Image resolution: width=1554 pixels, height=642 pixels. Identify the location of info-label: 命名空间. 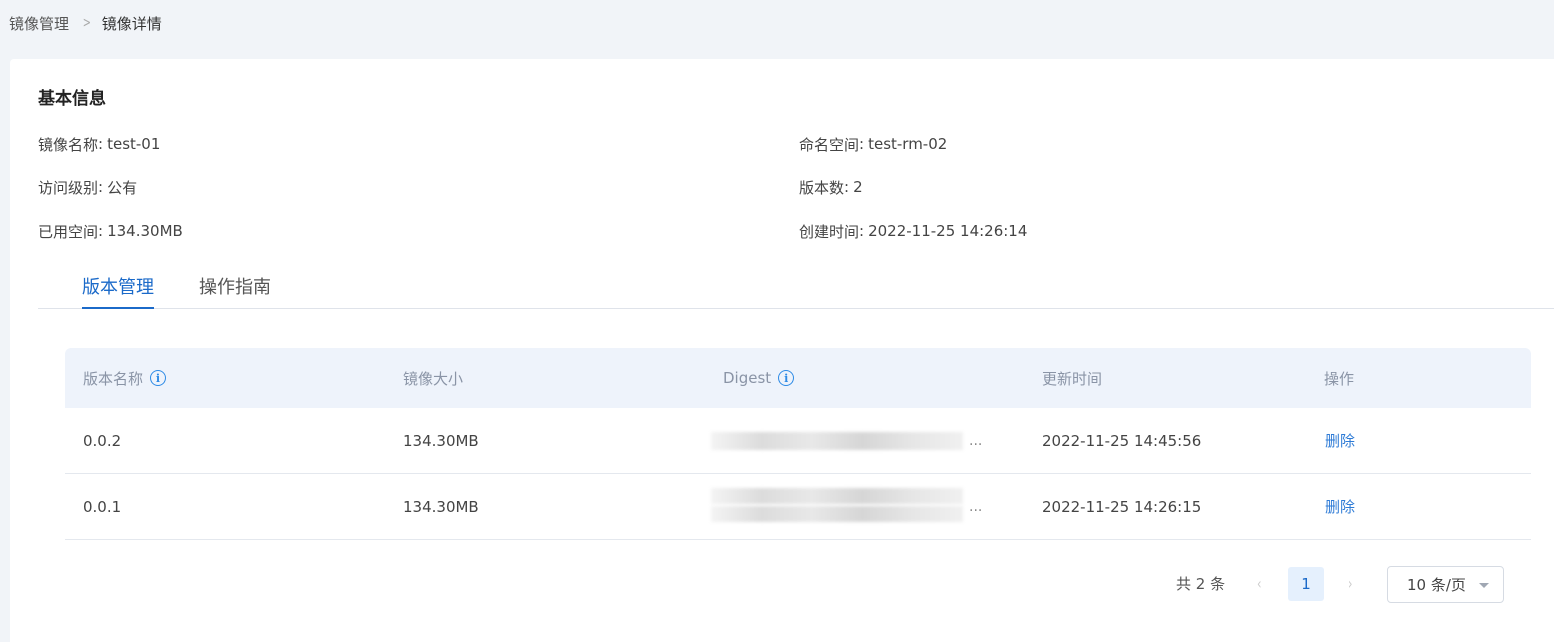
(829, 144).